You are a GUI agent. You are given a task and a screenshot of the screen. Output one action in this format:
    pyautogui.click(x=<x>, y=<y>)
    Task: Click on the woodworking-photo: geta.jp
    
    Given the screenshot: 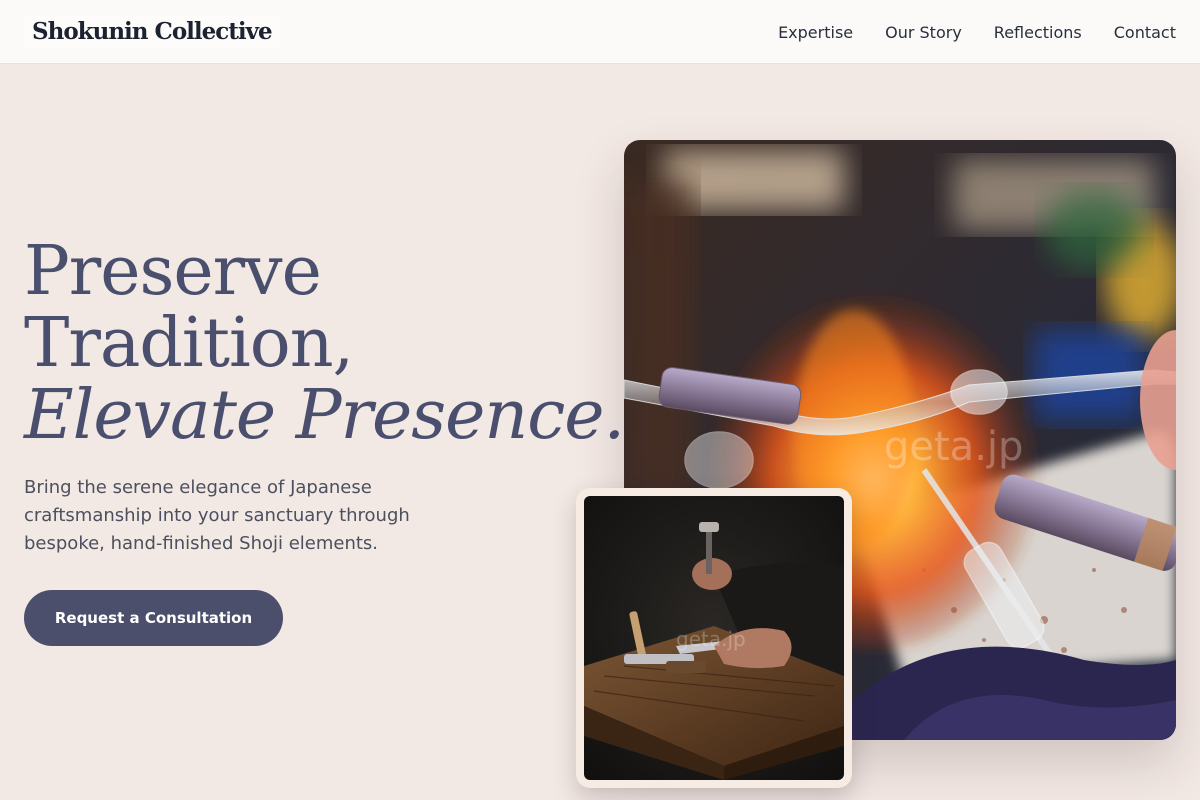 What is the action you would take?
    pyautogui.click(x=714, y=638)
    